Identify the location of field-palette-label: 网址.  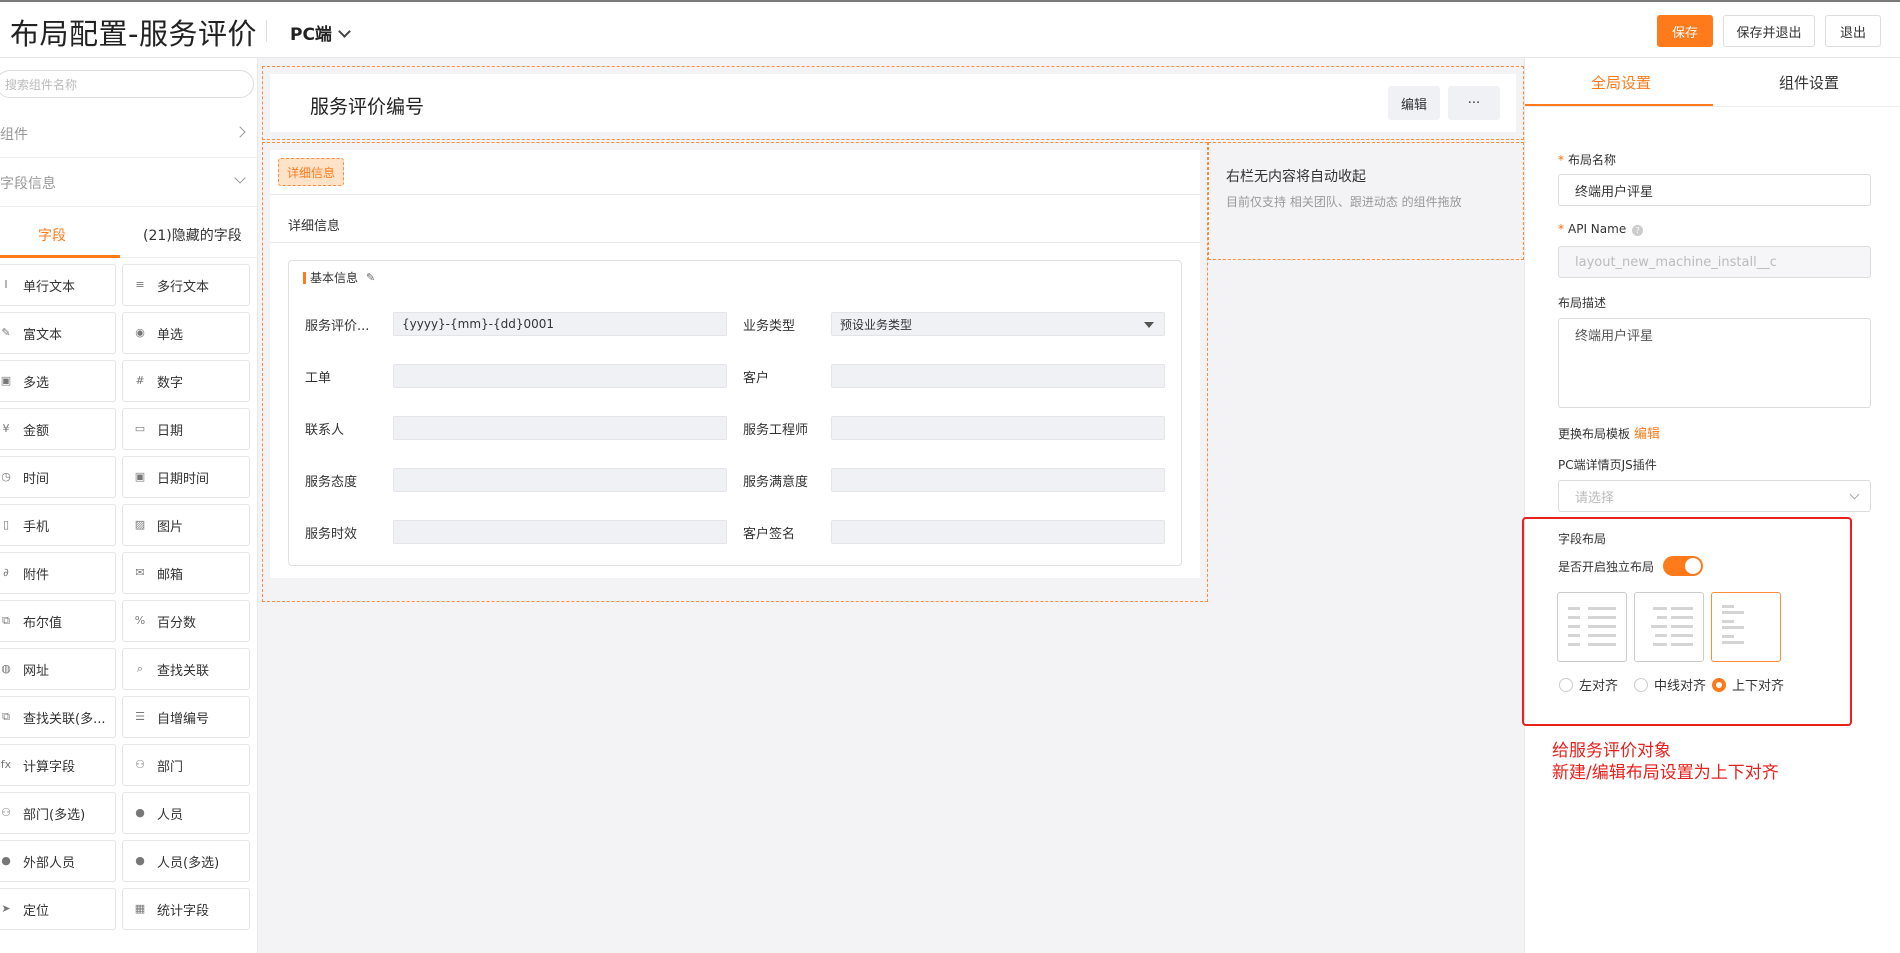
(36, 671).